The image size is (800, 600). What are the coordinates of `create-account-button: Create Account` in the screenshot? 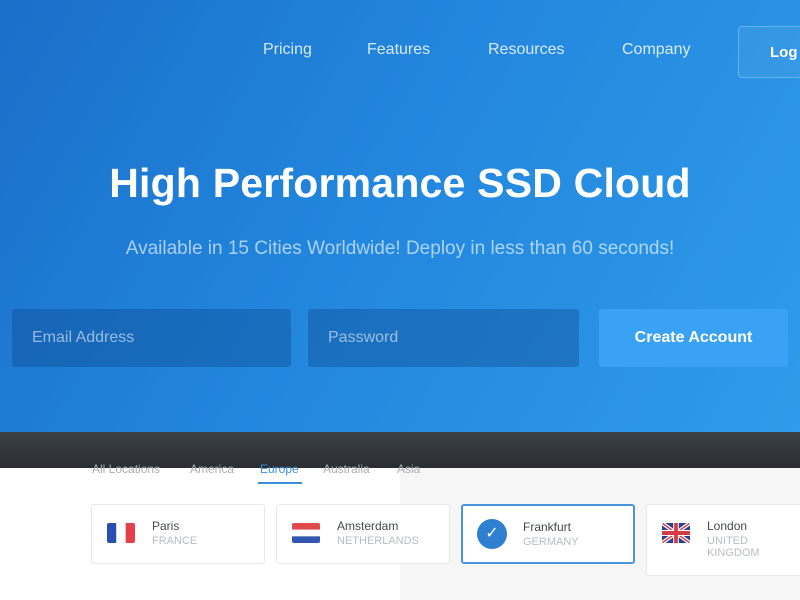 It's located at (693, 338).